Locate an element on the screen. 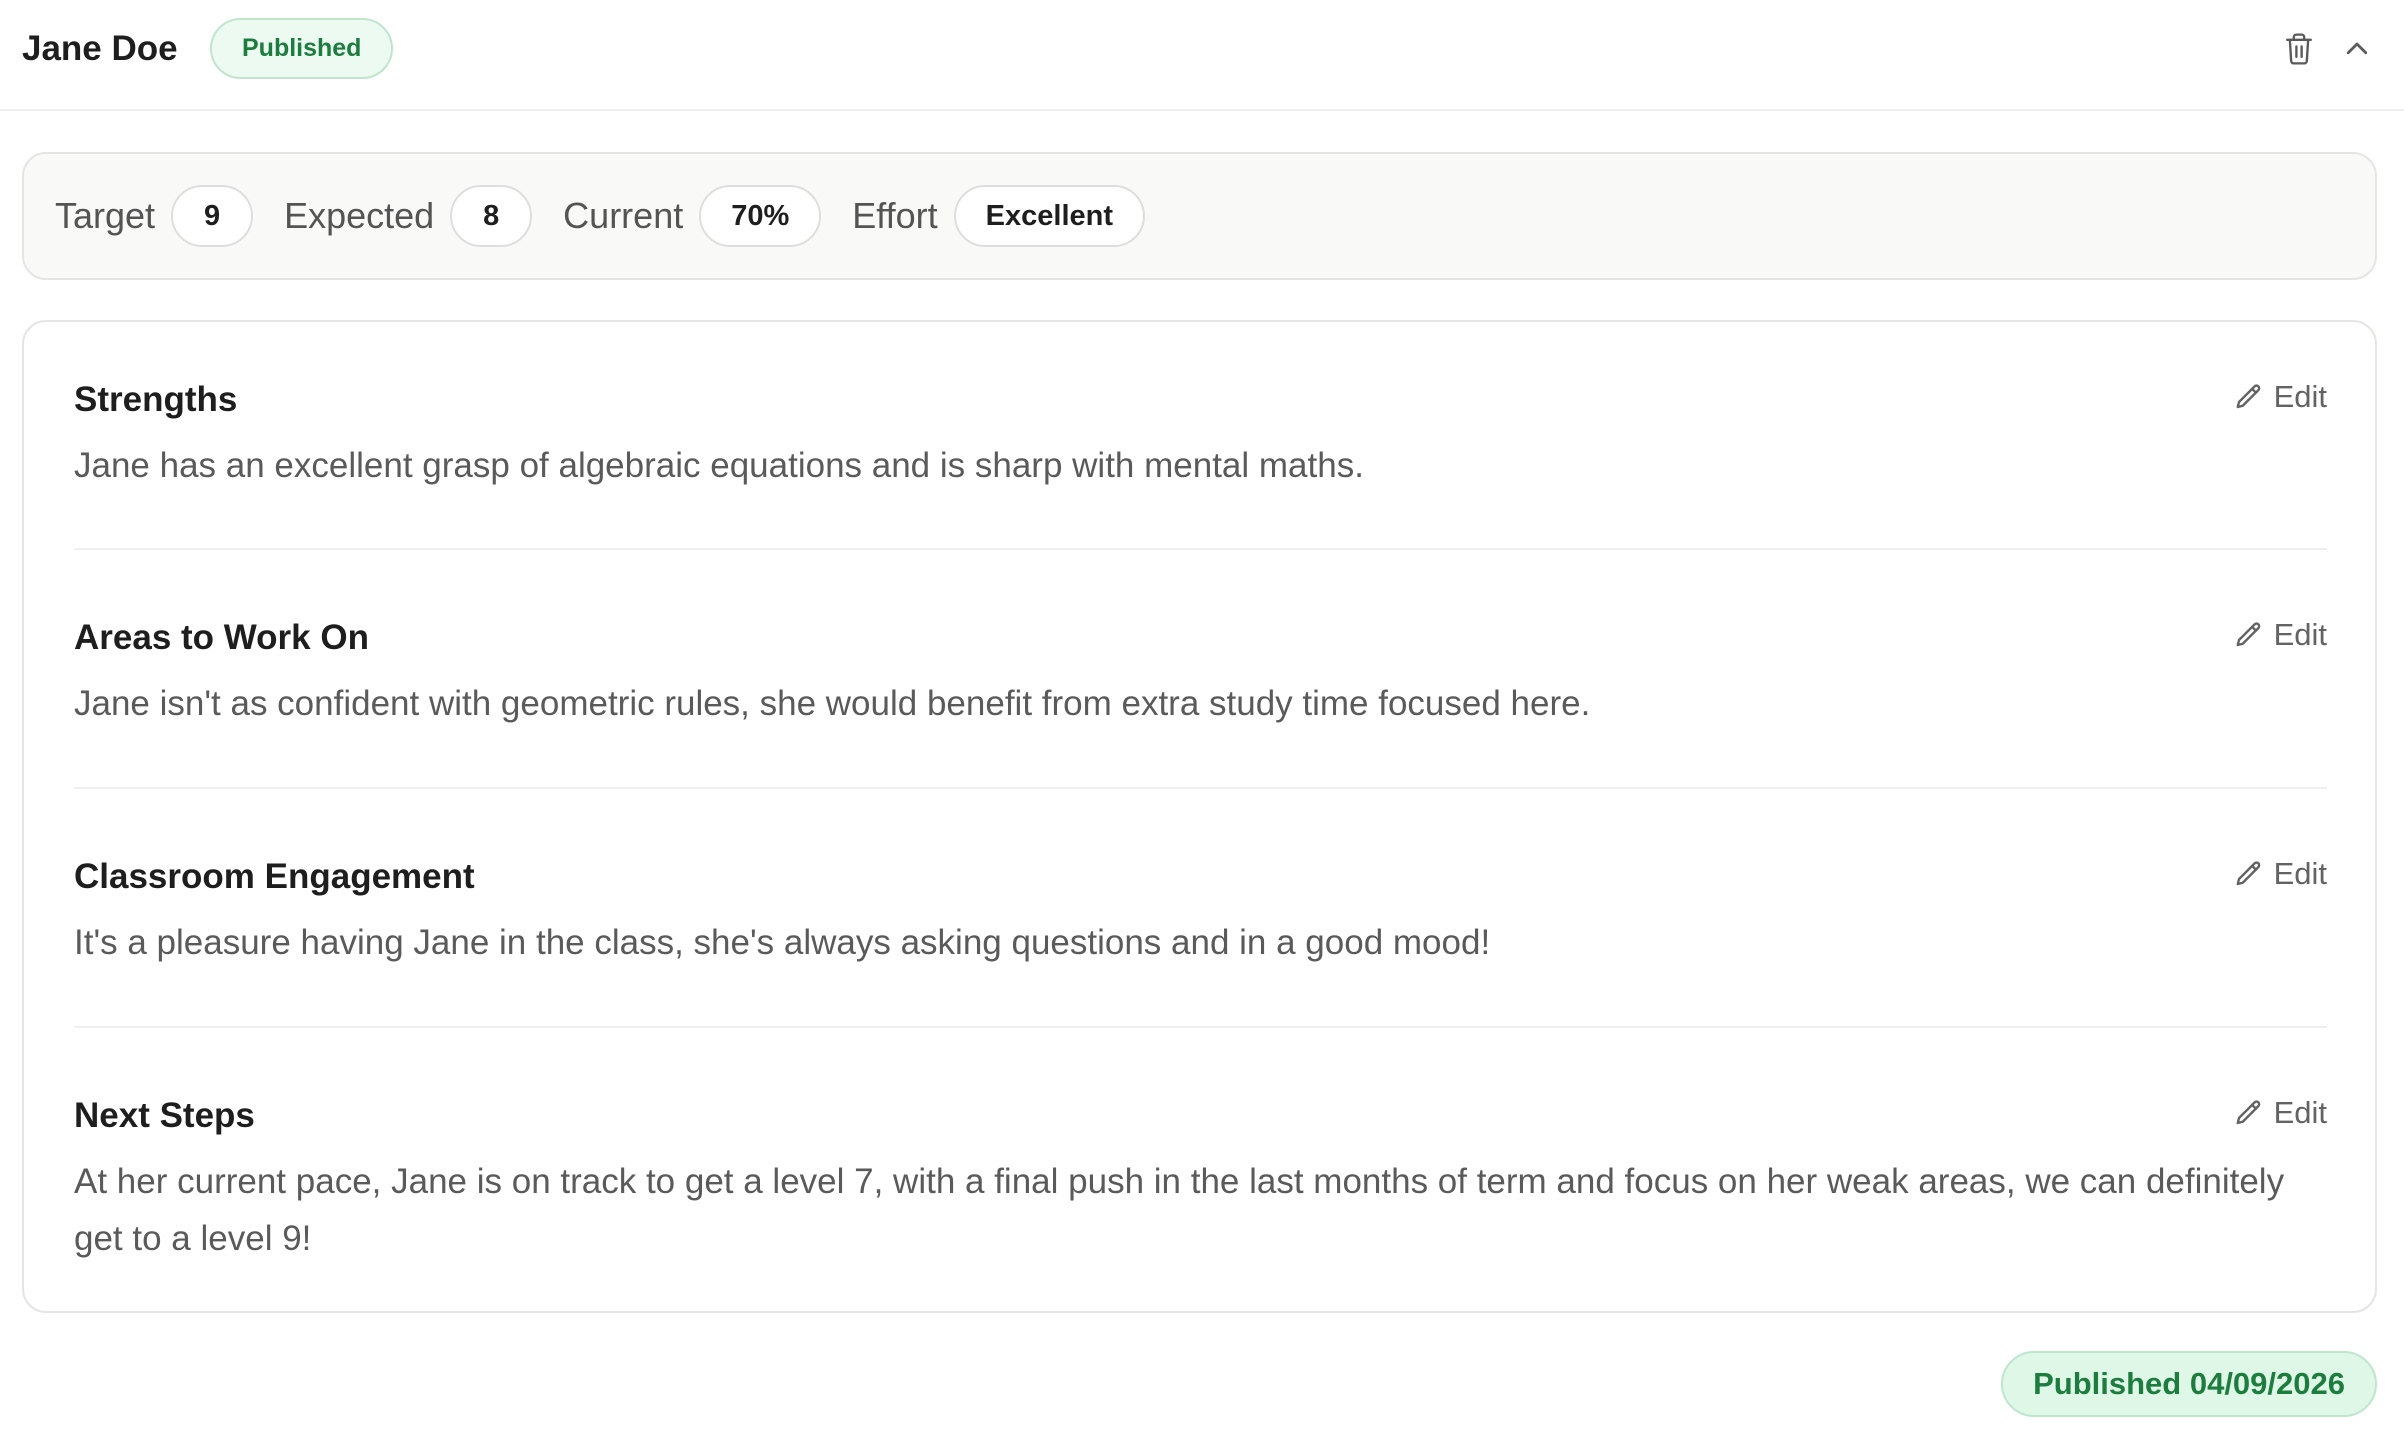  collapse-button is located at coordinates (2357, 49).